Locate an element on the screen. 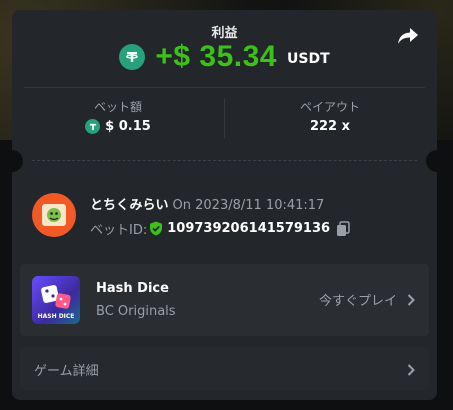  bet-id-line: ベットID: 109739206141579136 is located at coordinates (220, 228).